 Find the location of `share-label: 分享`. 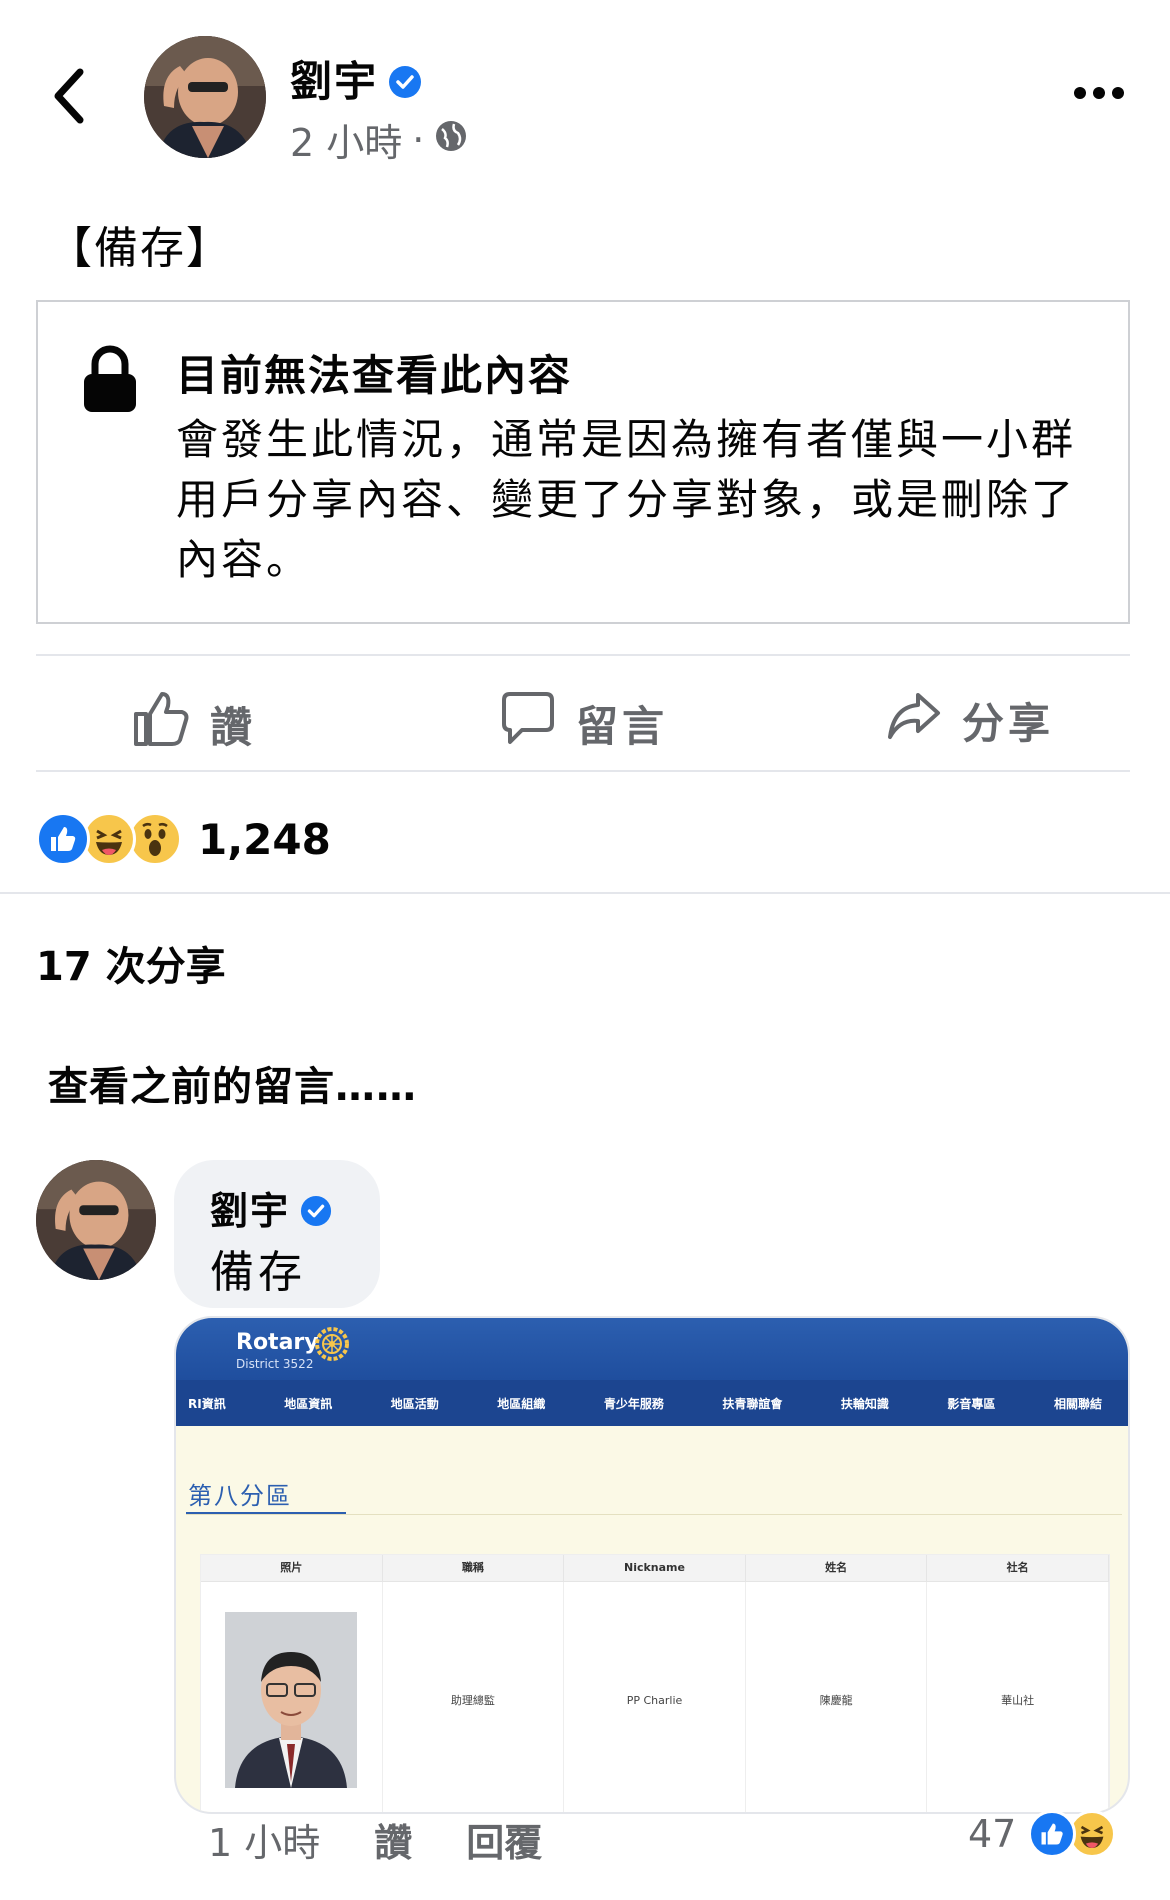

share-label: 分享 is located at coordinates (1008, 723).